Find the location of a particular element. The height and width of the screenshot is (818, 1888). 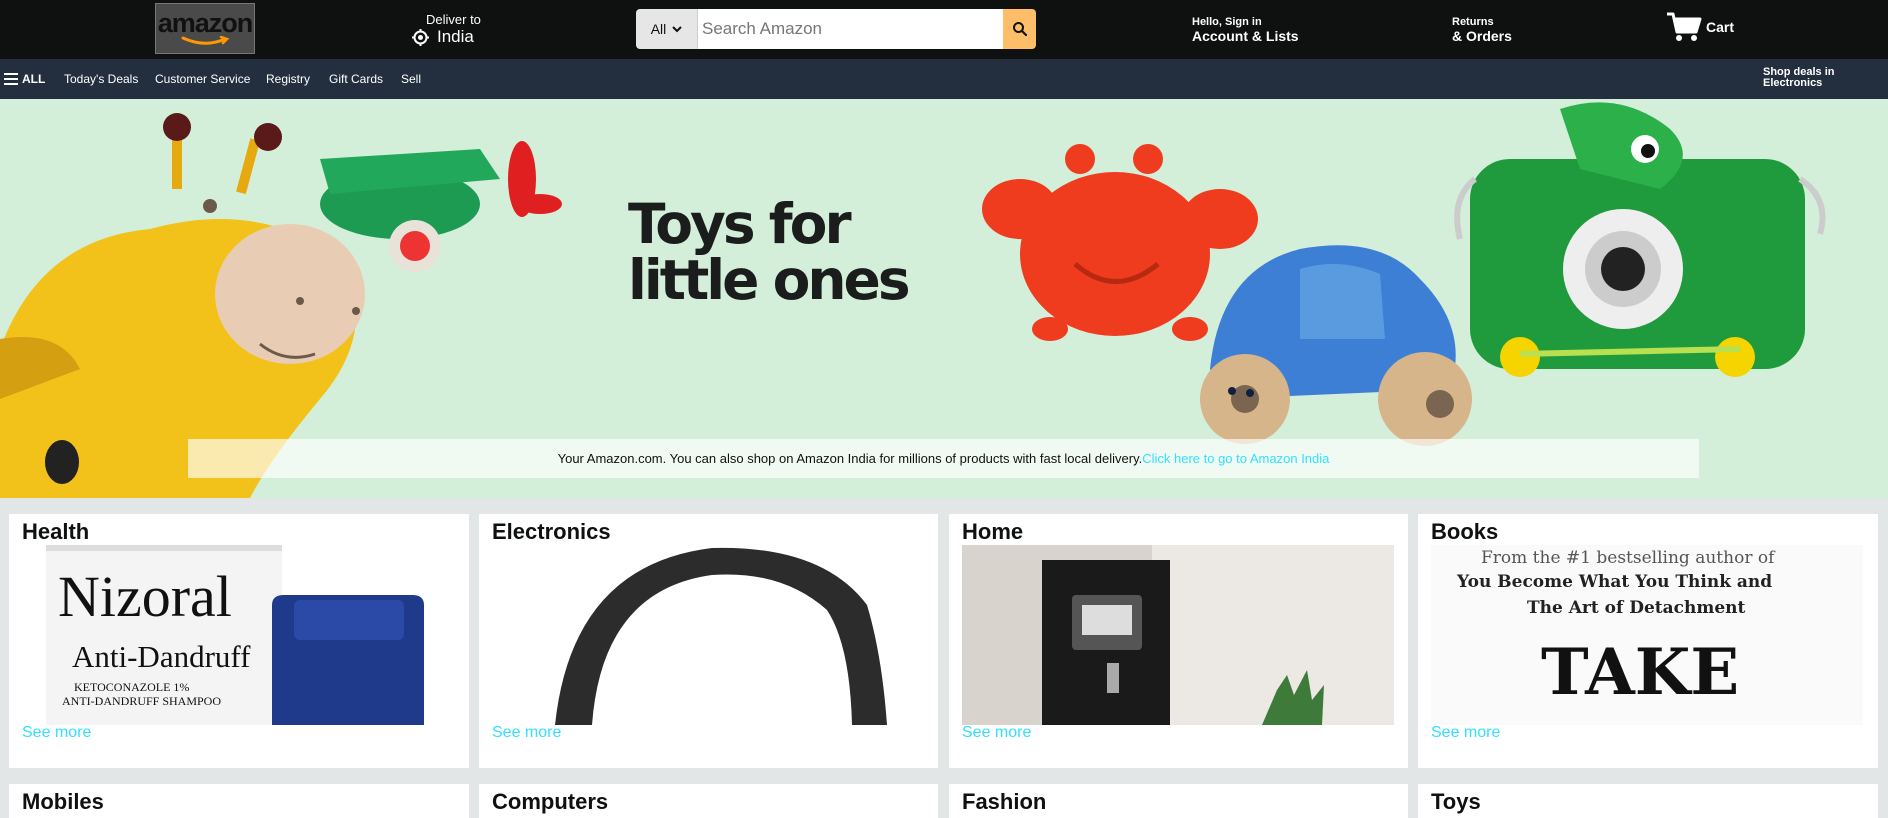

card-home: Home See more is located at coordinates (1178, 641).